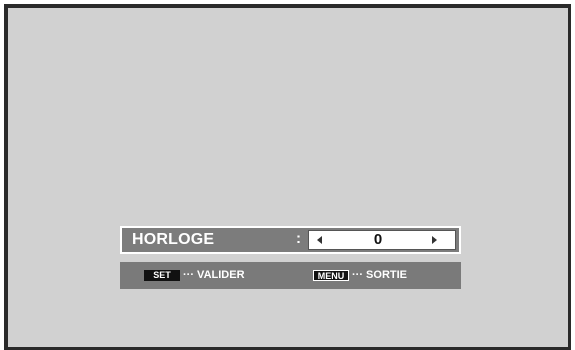 This screenshot has height=350, width=575. Describe the element at coordinates (378, 239) in the screenshot. I see `clock-value: 0` at that location.